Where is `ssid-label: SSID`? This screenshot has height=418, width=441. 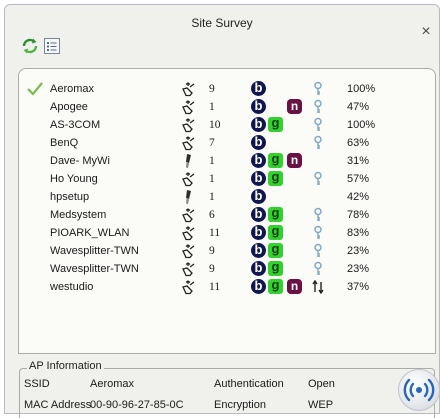
ssid-label: SSID is located at coordinates (37, 384).